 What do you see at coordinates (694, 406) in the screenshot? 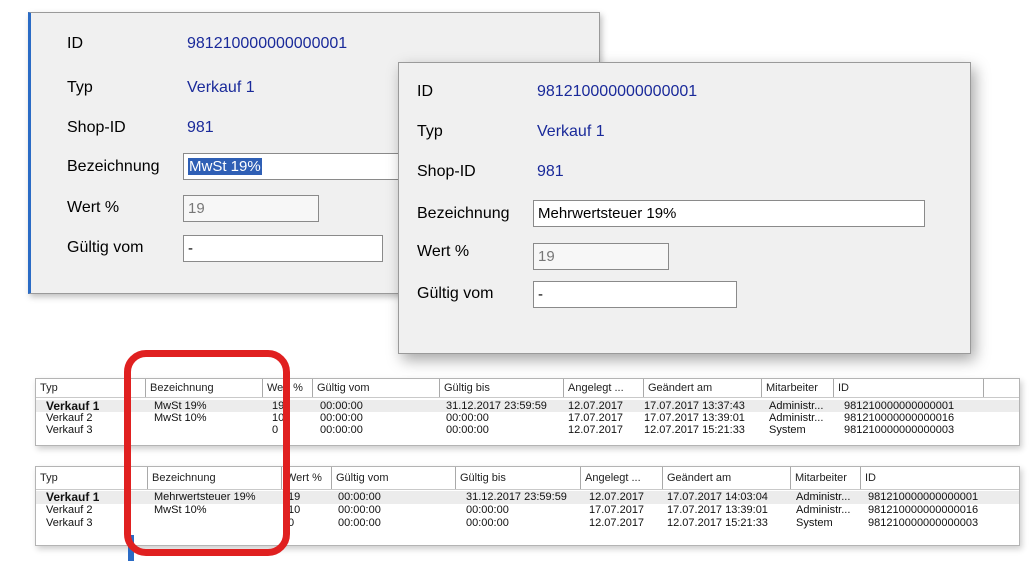
I see `table-cell: 17.07.2017 13:37:43` at bounding box center [694, 406].